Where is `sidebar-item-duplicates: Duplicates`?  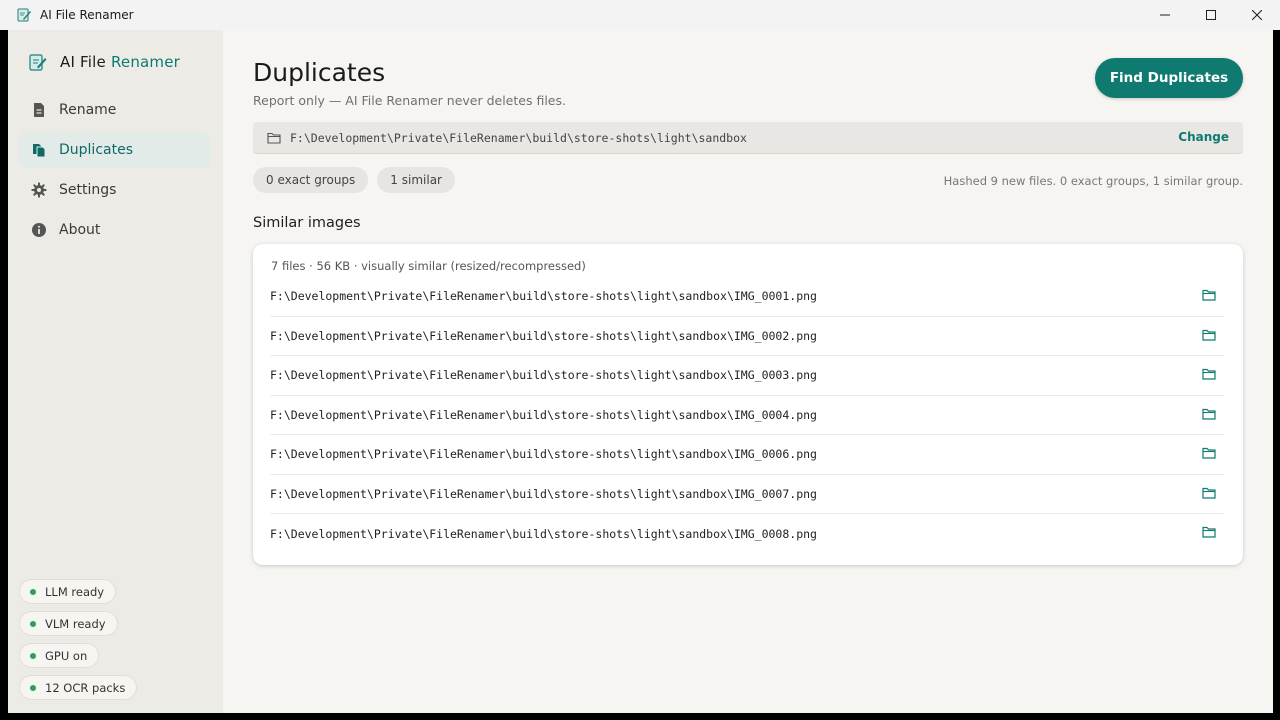 sidebar-item-duplicates: Duplicates is located at coordinates (115, 150).